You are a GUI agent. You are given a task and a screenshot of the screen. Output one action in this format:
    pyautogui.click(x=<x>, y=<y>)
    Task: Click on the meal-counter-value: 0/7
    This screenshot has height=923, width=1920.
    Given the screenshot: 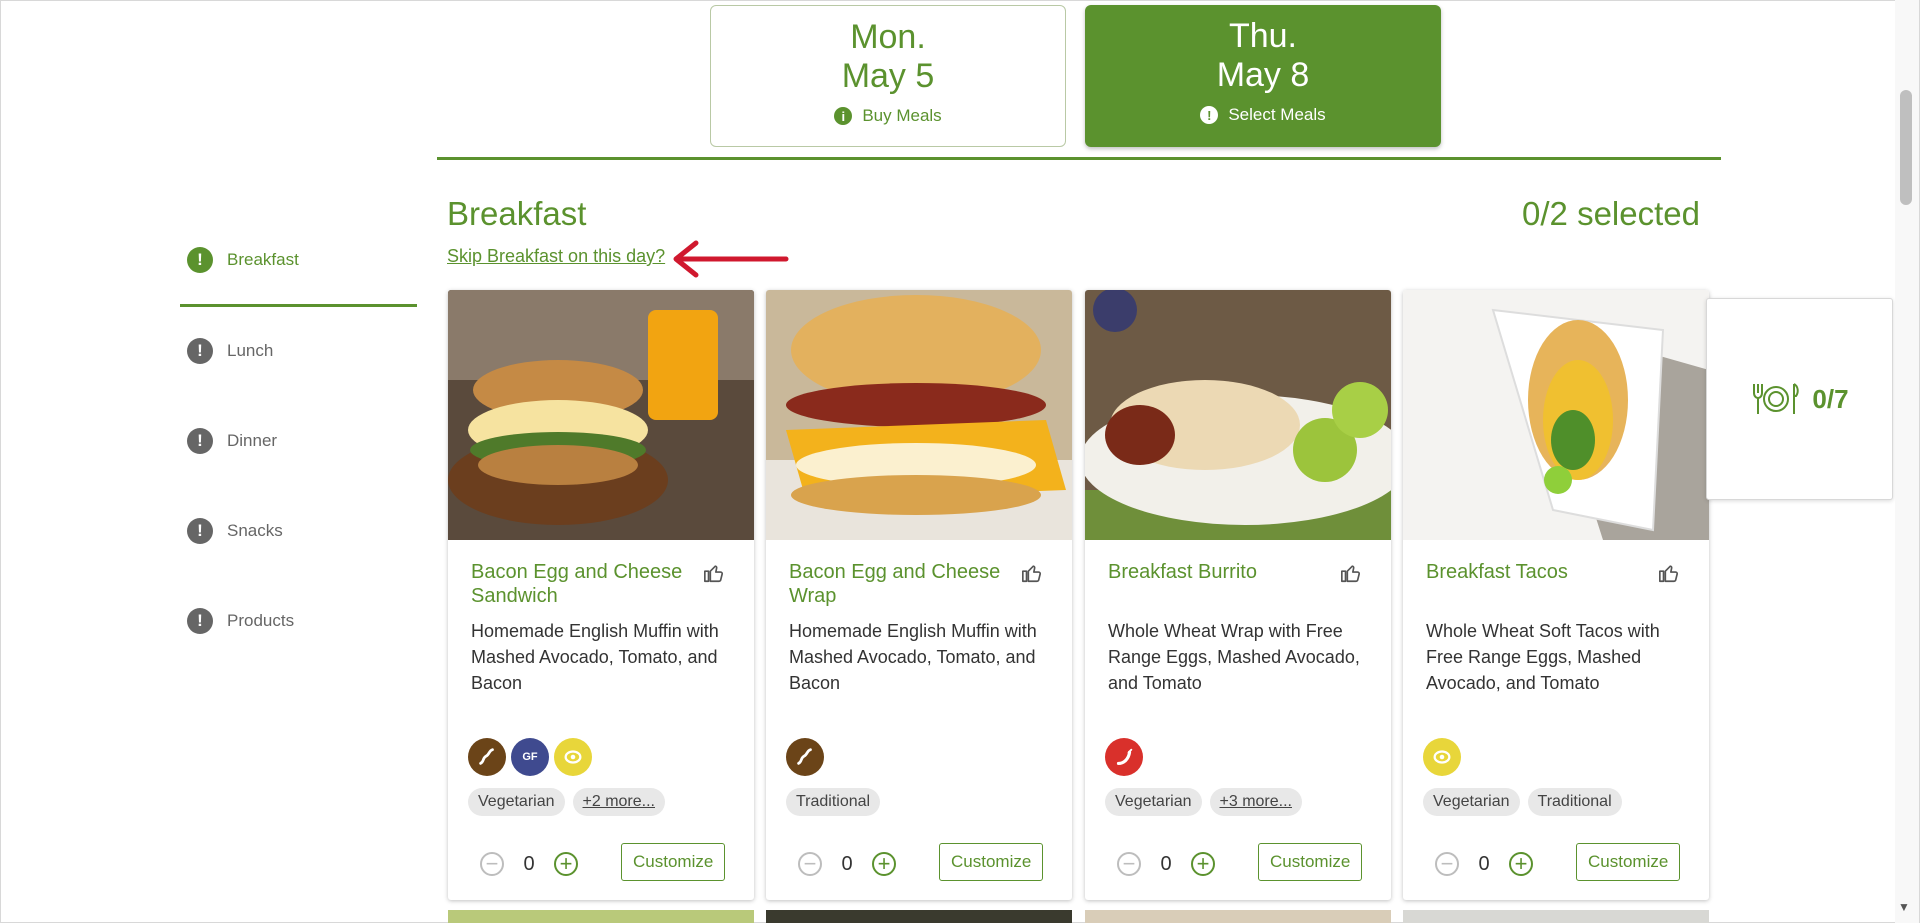 What is the action you would take?
    pyautogui.click(x=1830, y=398)
    